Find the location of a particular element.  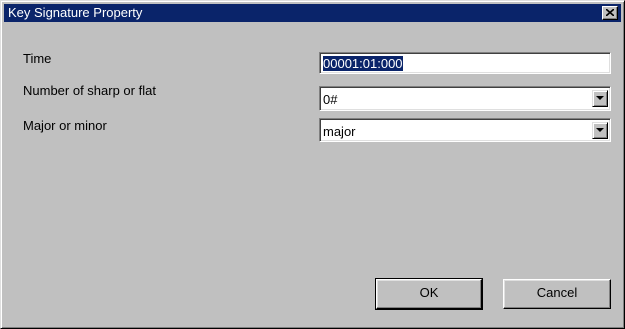

major-minor-label: Major or minor is located at coordinates (65, 125).